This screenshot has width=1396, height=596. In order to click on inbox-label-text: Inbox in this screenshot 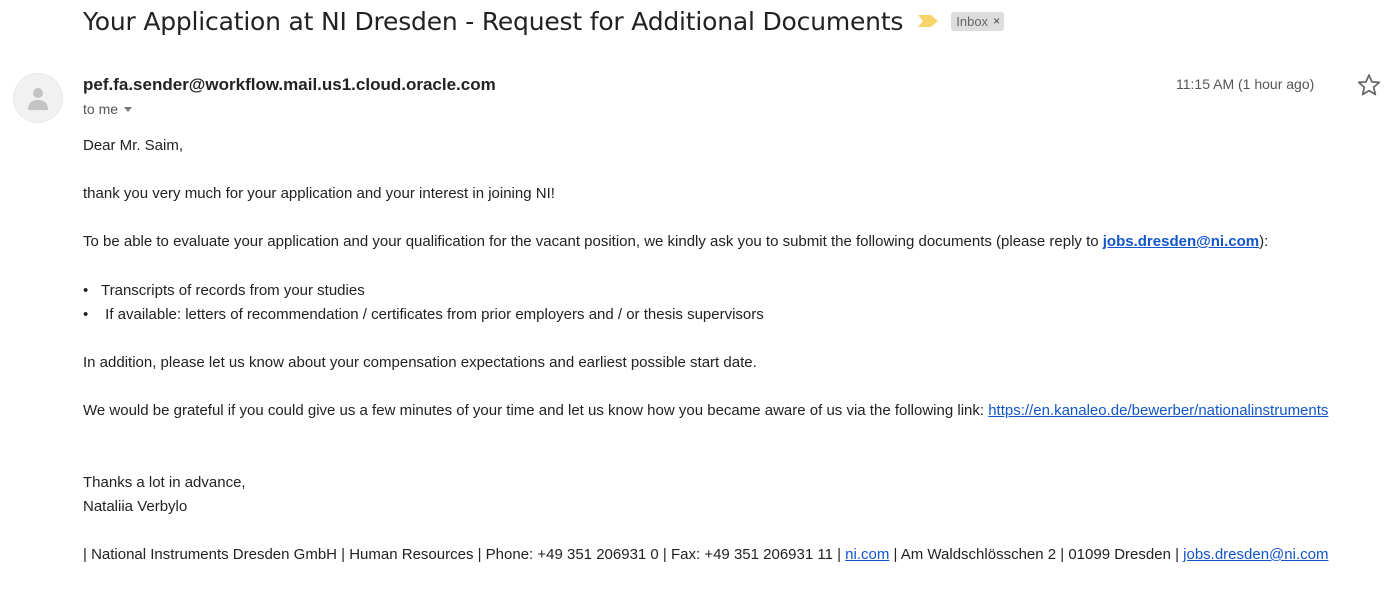, I will do `click(972, 21)`.